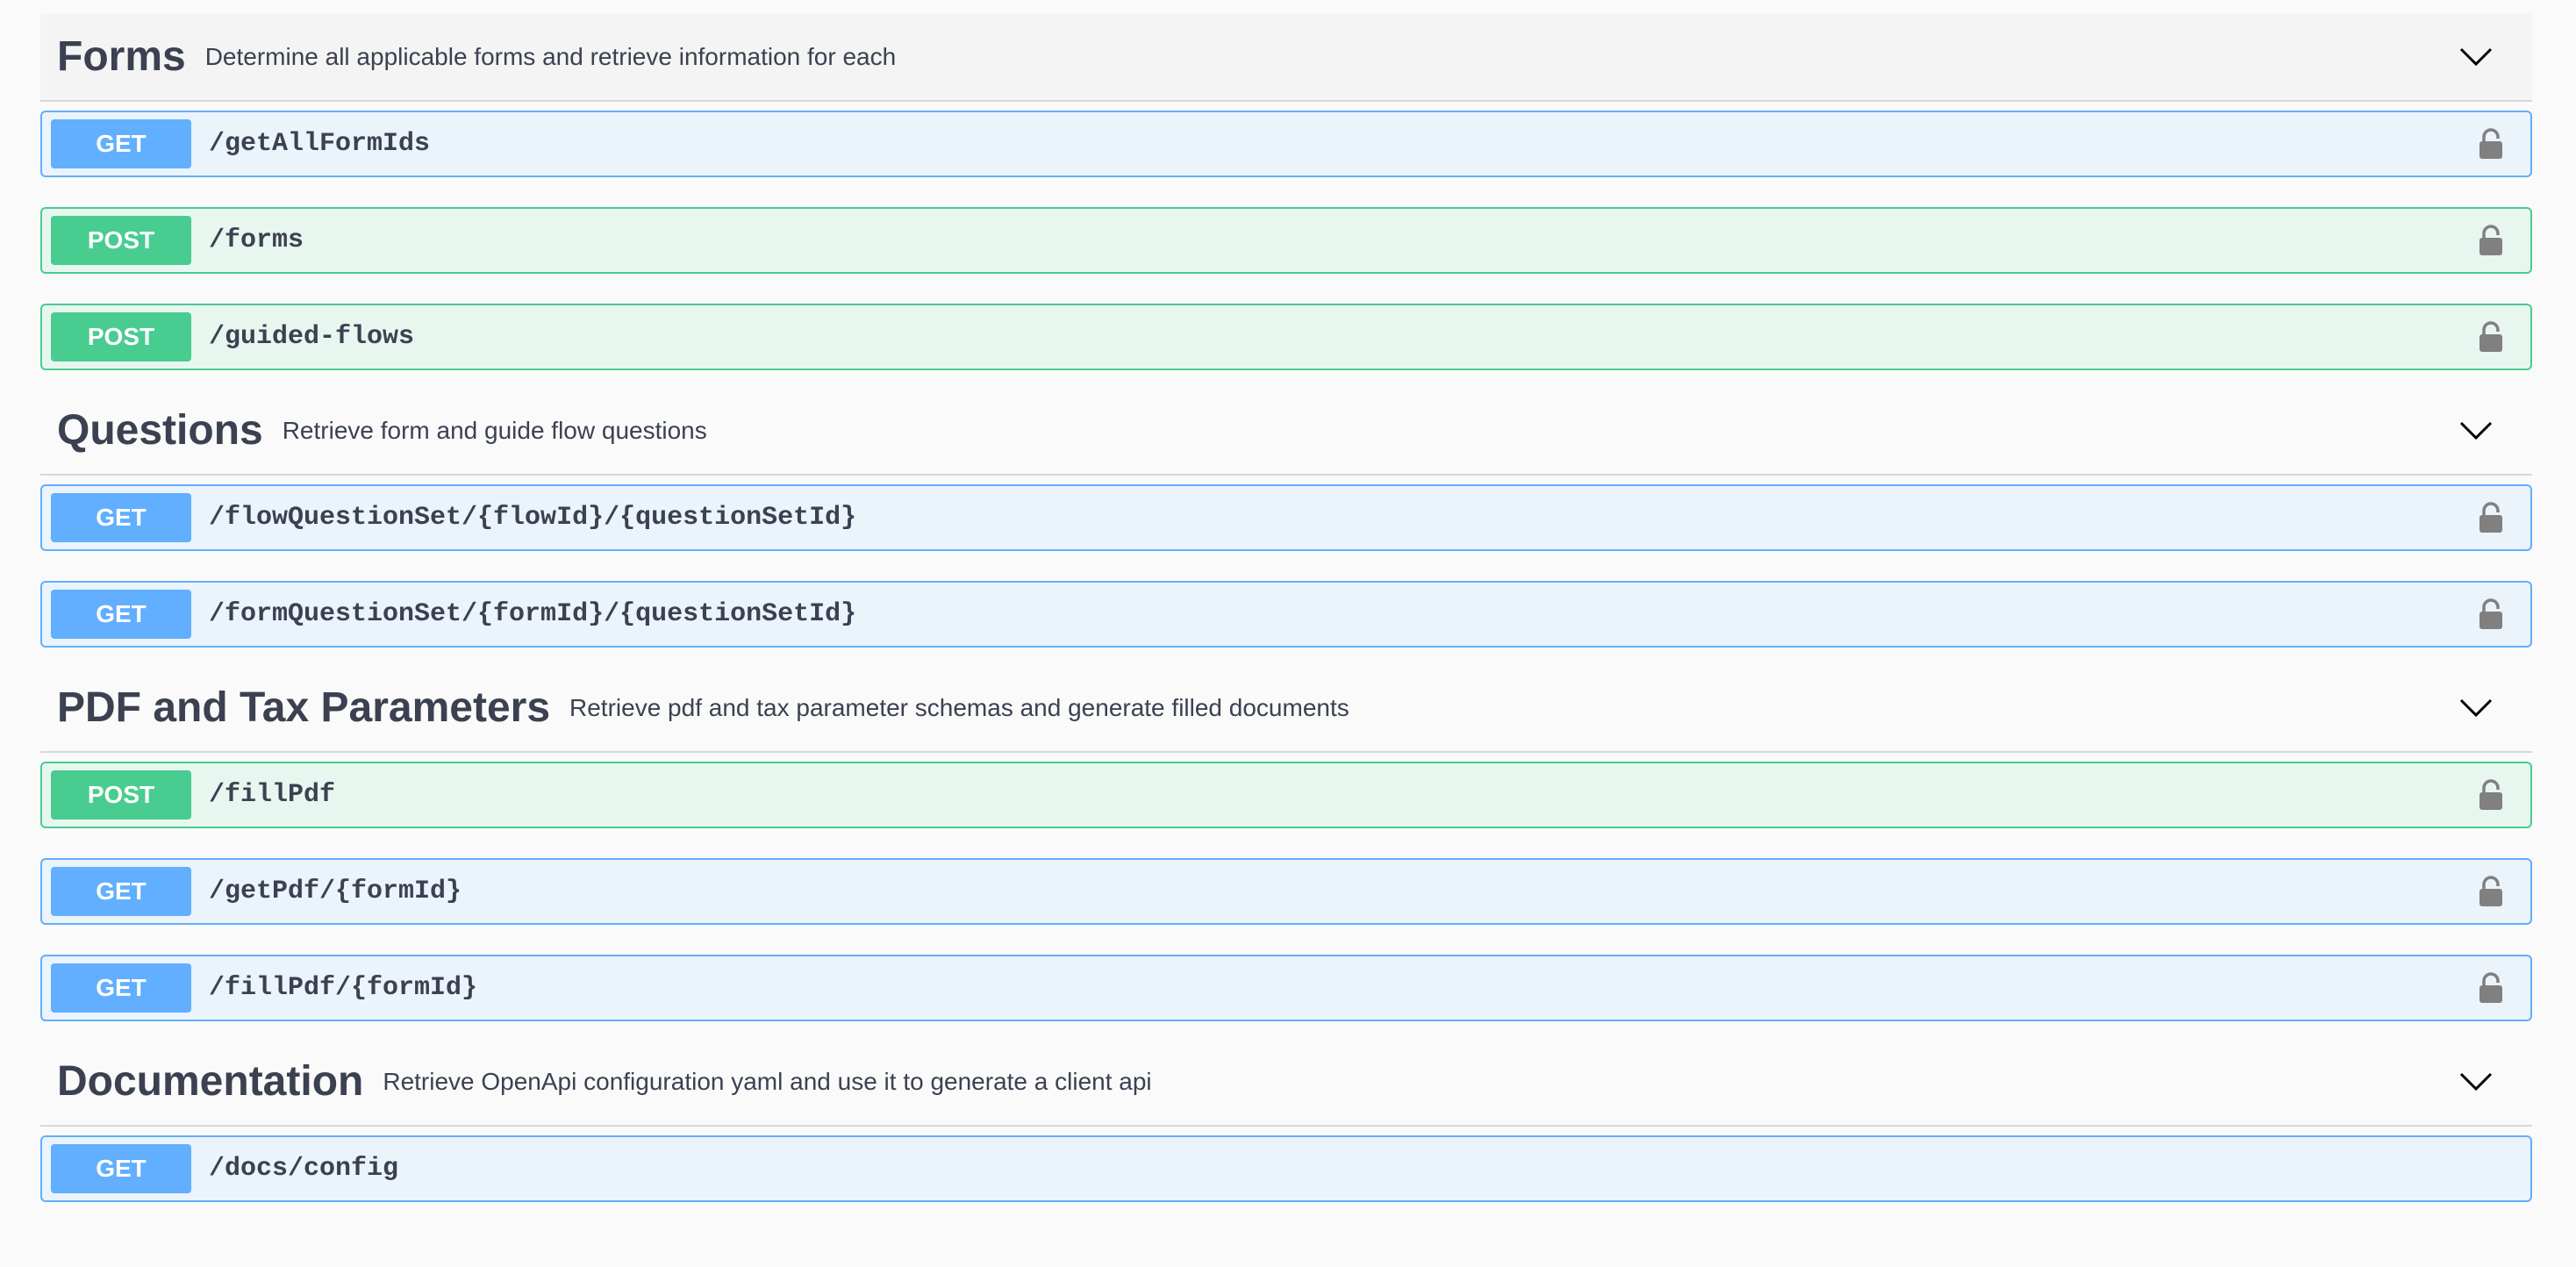 The width and height of the screenshot is (2576, 1267). I want to click on operation-get-docs-config: GET /docs/config, so click(1286, 1168).